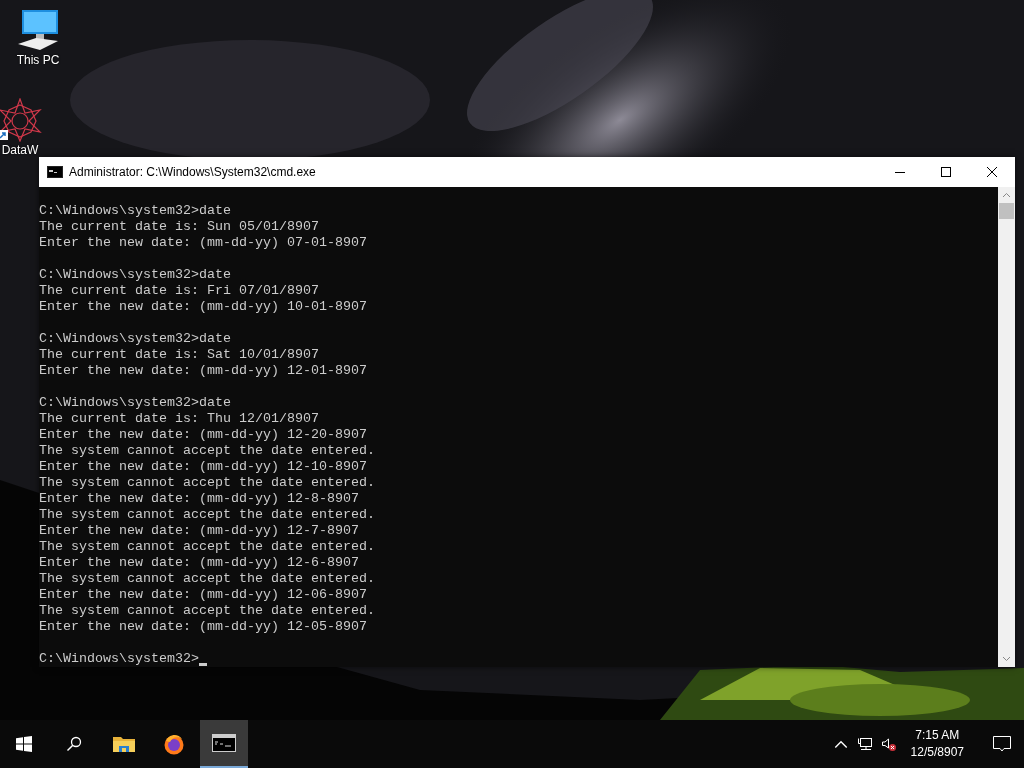 The height and width of the screenshot is (768, 1024). I want to click on clock-date: 12/5/8907, so click(937, 752).